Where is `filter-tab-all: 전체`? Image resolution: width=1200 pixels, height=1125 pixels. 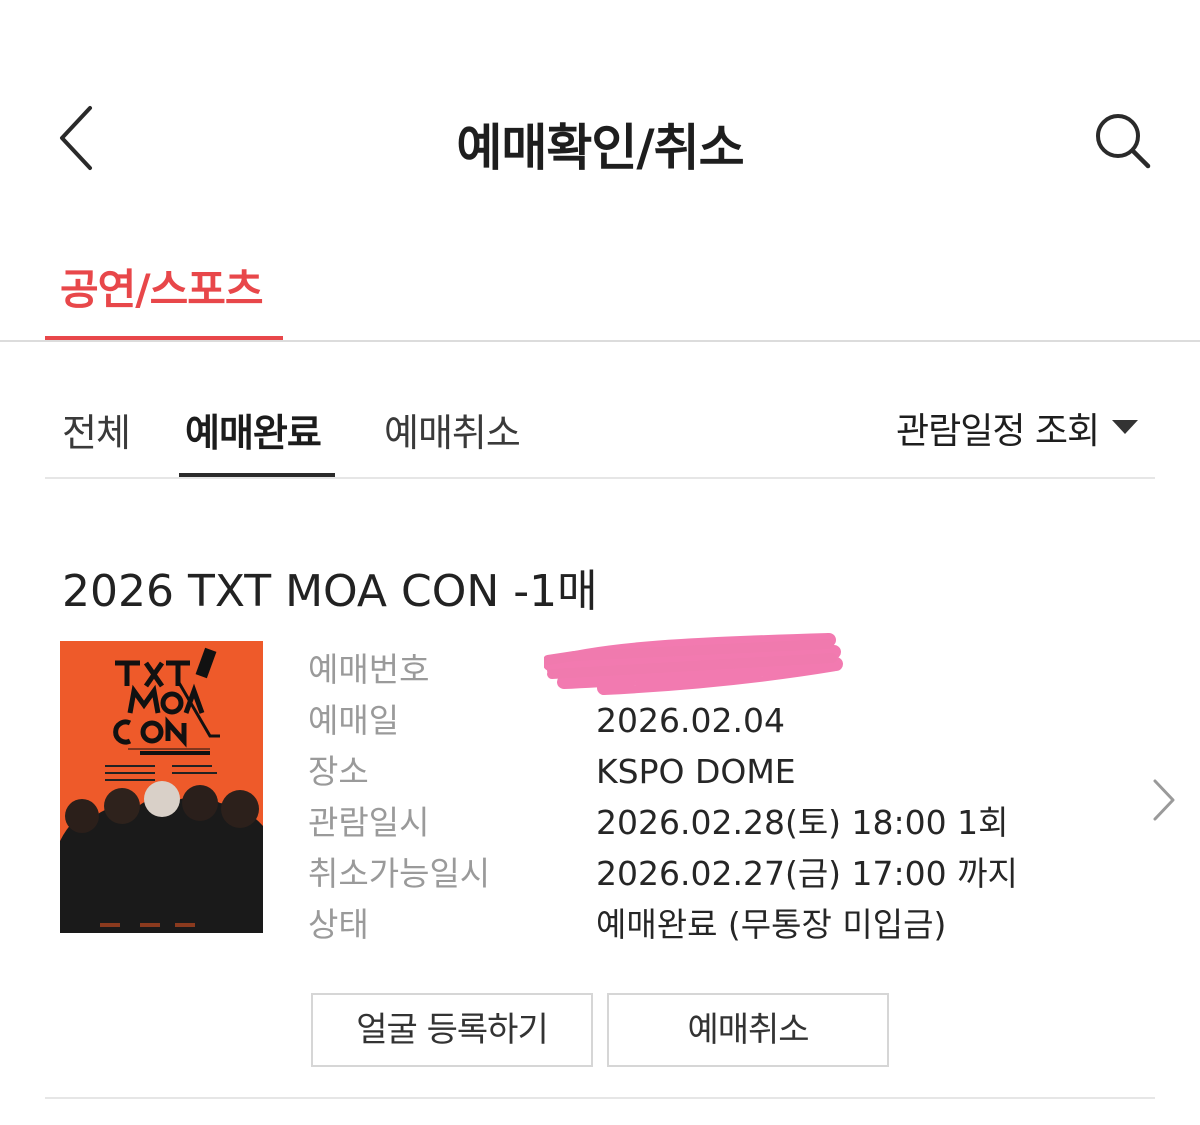
filter-tab-all: 전체 is located at coordinates (96, 429).